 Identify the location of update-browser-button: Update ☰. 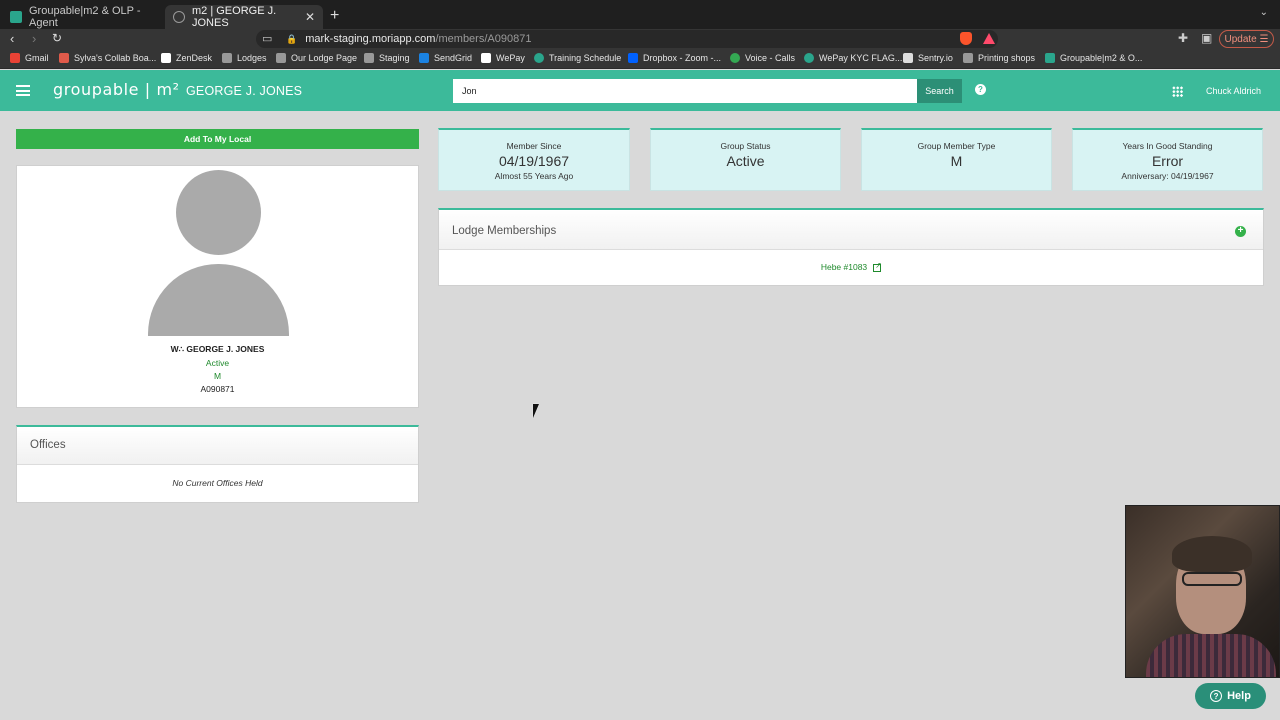
(1246, 39).